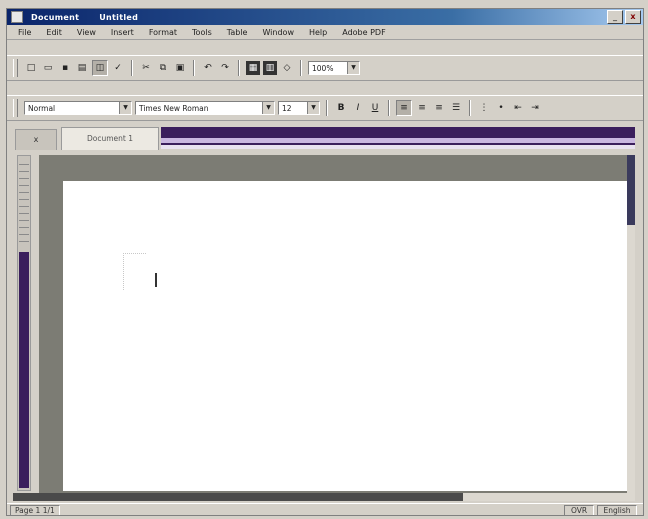 The image size is (648, 519). What do you see at coordinates (208, 68) in the screenshot?
I see `undo-icon: ↶` at bounding box center [208, 68].